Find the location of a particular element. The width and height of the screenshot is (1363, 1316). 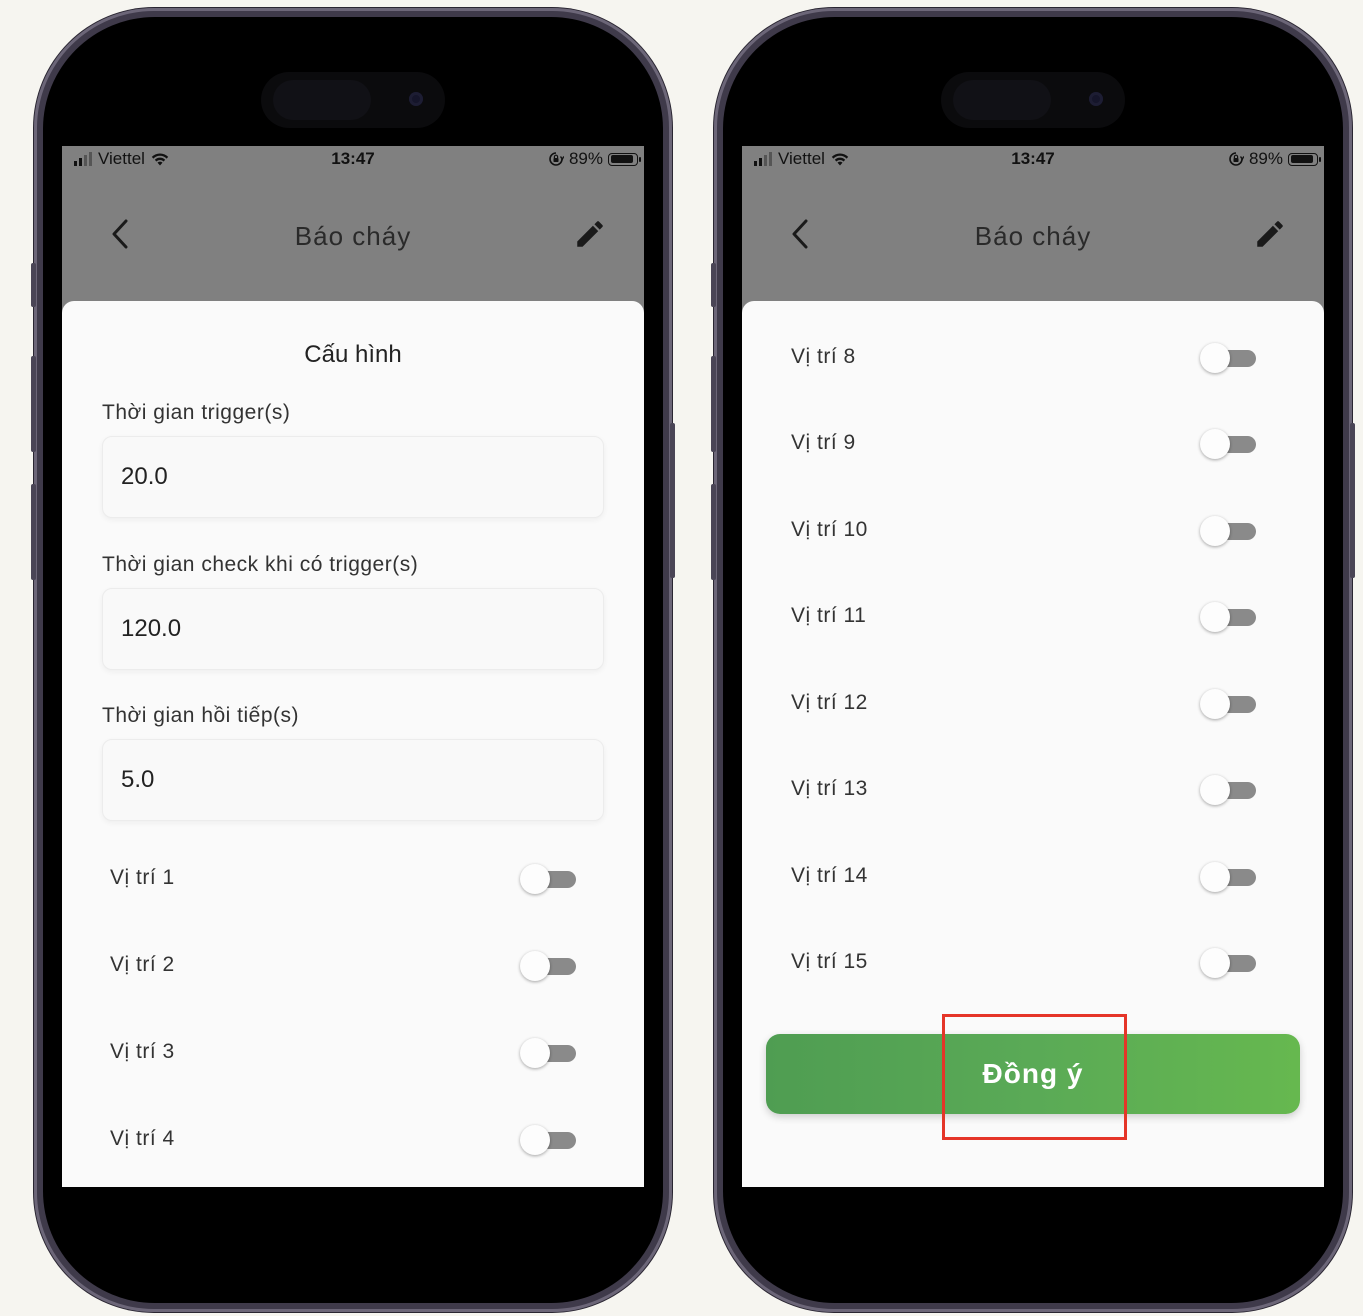

position-row: Vị trí 10 is located at coordinates (1033, 531).